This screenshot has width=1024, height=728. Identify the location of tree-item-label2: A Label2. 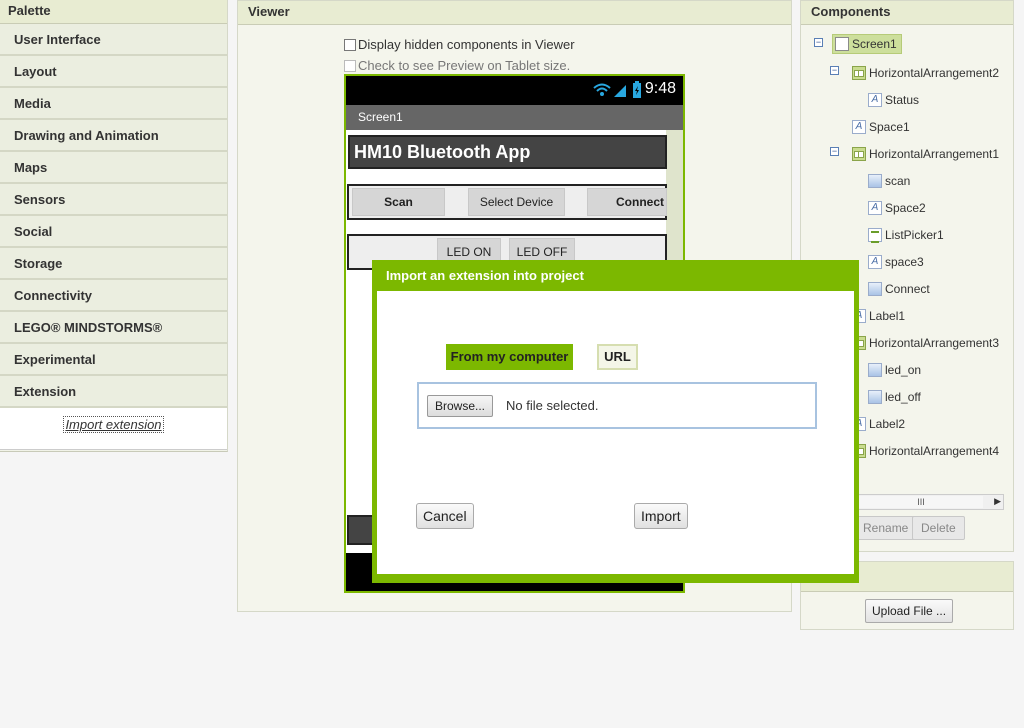
(878, 424).